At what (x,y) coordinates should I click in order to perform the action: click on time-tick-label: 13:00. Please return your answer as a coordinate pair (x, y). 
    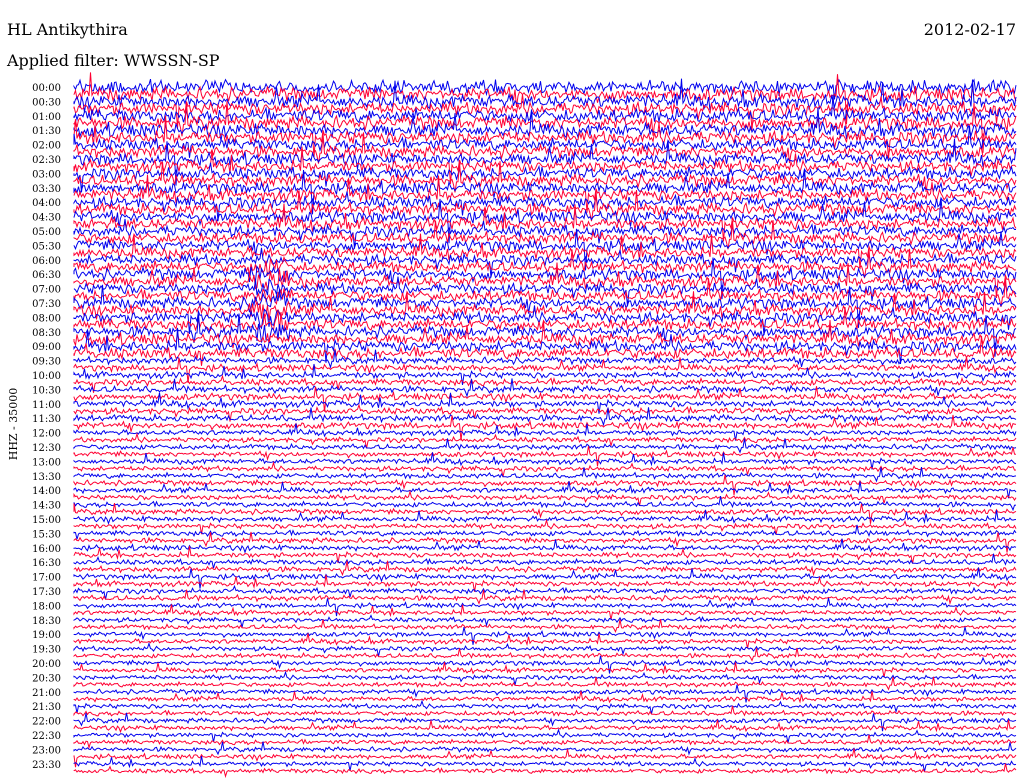
    Looking at the image, I should click on (46, 462).